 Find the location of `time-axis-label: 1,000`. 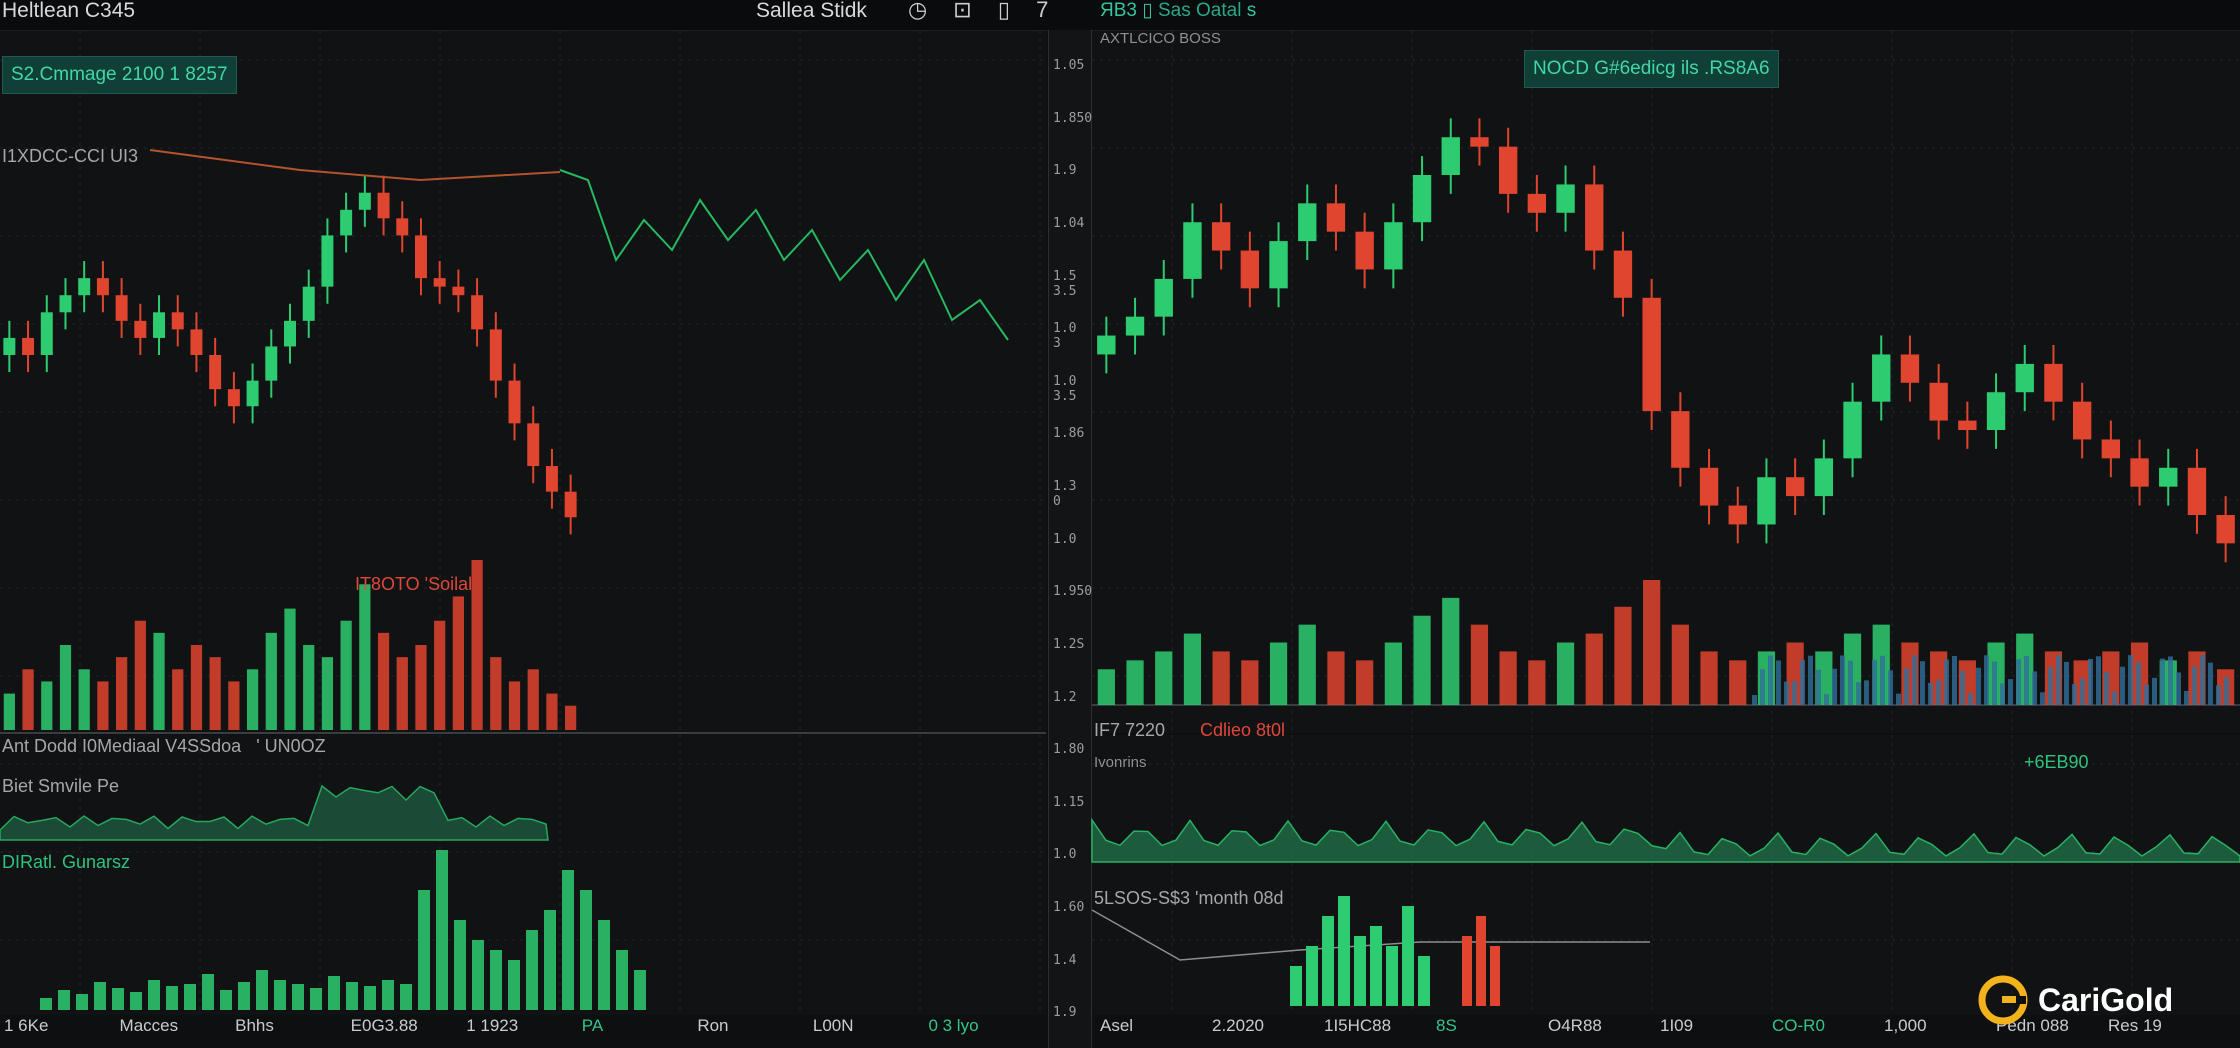

time-axis-label: 1,000 is located at coordinates (1905, 1025).